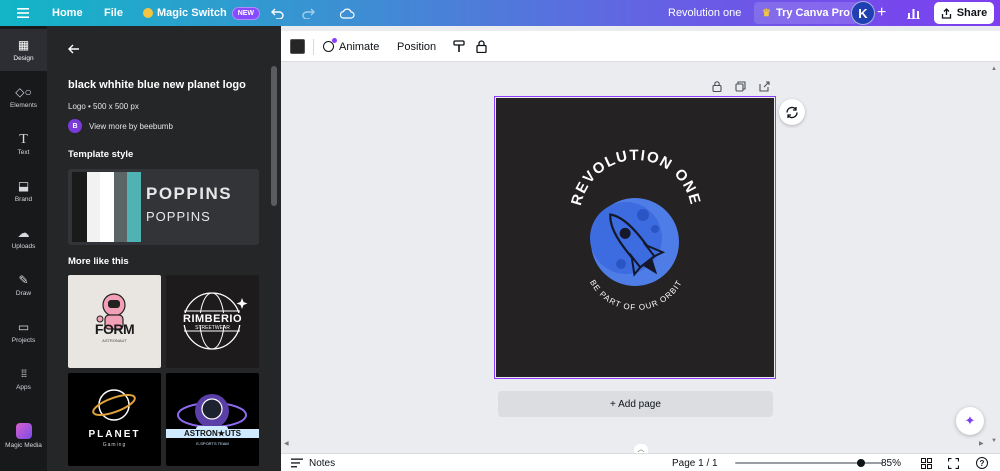 Image resolution: width=1000 pixels, height=471 pixels. Describe the element at coordinates (23, 374) in the screenshot. I see `apps-icon: ⁞⁞⁞` at that location.